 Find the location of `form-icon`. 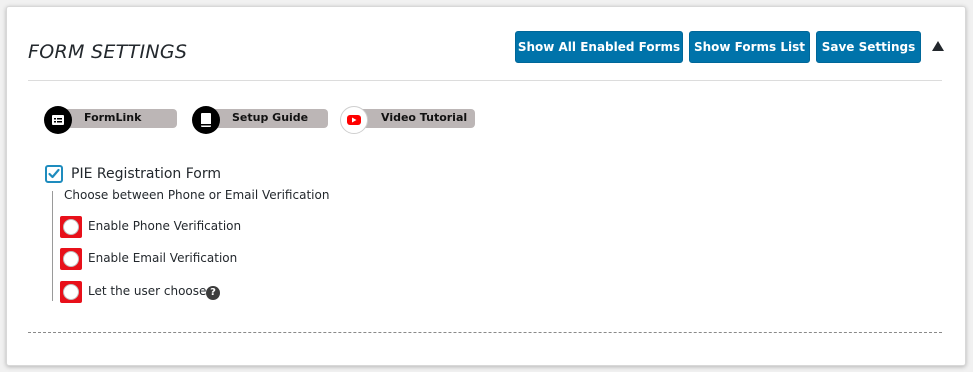

form-icon is located at coordinates (58, 120).